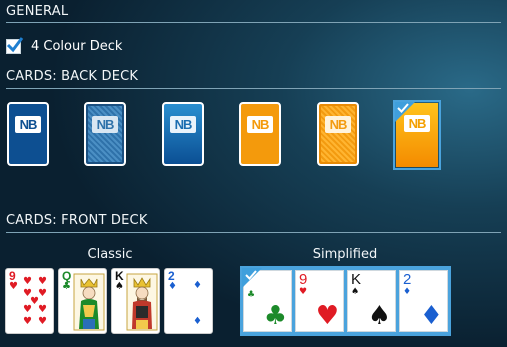 The height and width of the screenshot is (347, 507). I want to click on simplified-label: Simplified, so click(345, 254).